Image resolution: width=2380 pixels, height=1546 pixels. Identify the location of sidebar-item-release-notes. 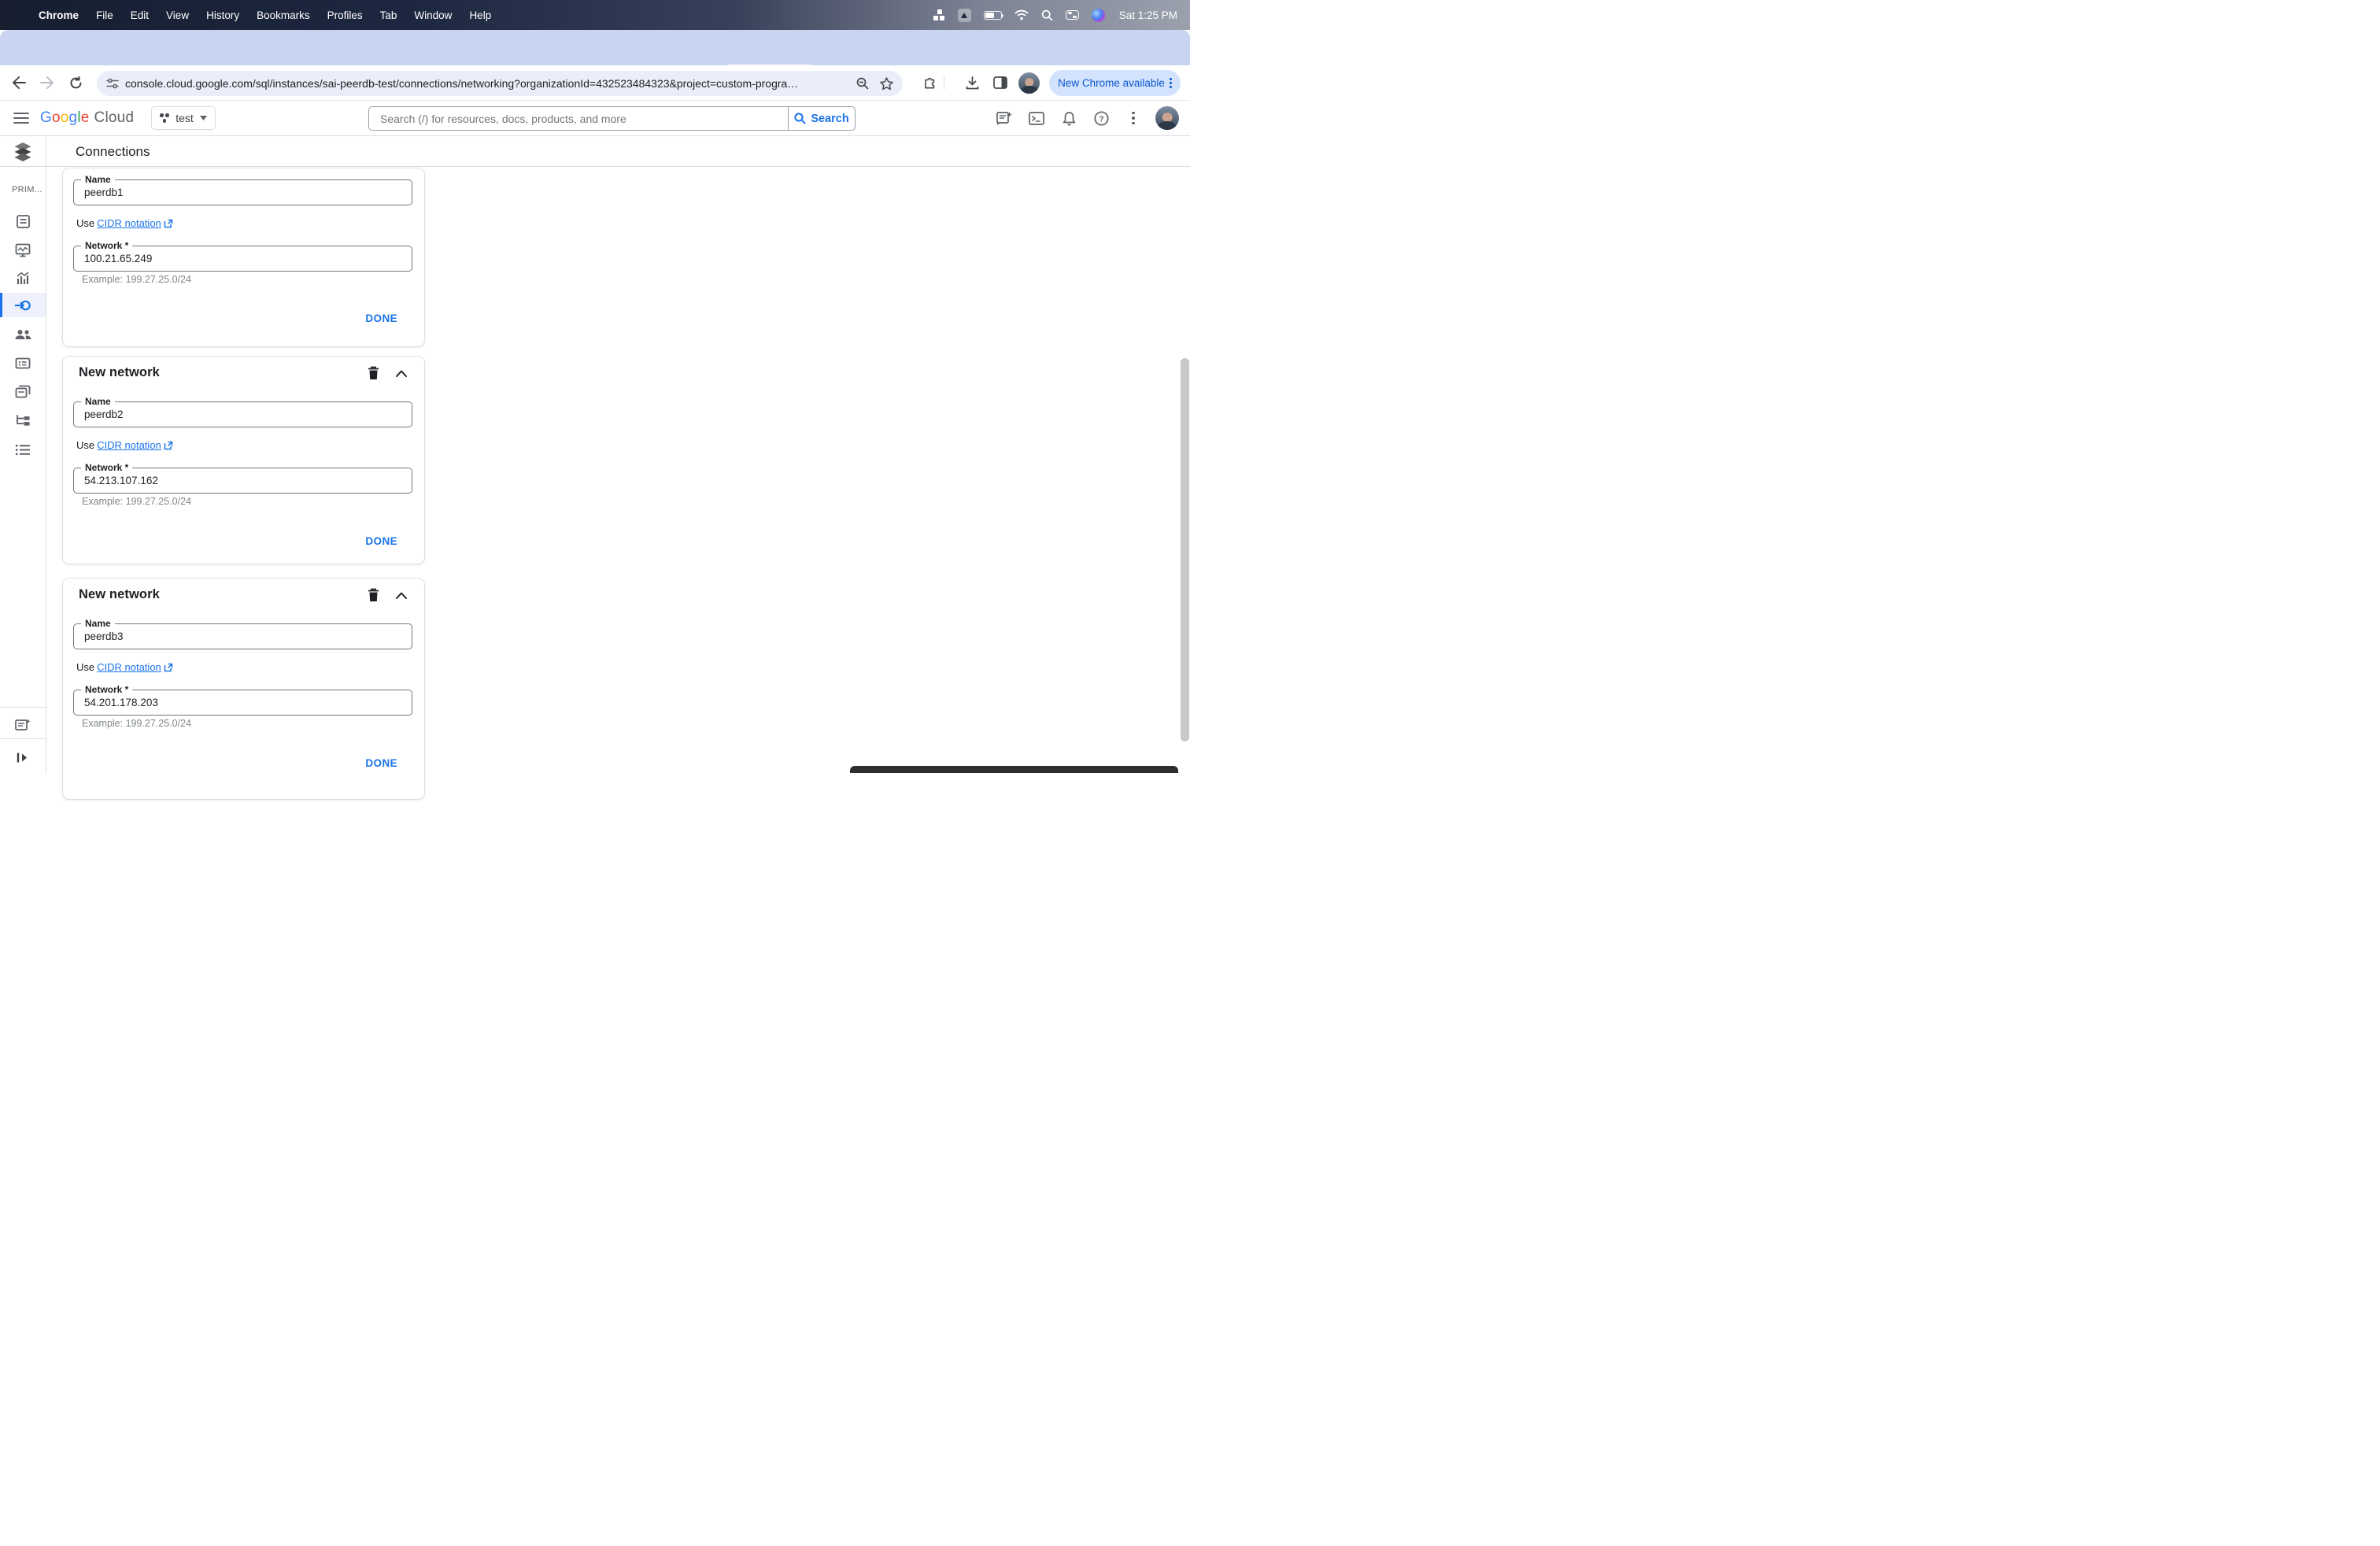
(23, 725).